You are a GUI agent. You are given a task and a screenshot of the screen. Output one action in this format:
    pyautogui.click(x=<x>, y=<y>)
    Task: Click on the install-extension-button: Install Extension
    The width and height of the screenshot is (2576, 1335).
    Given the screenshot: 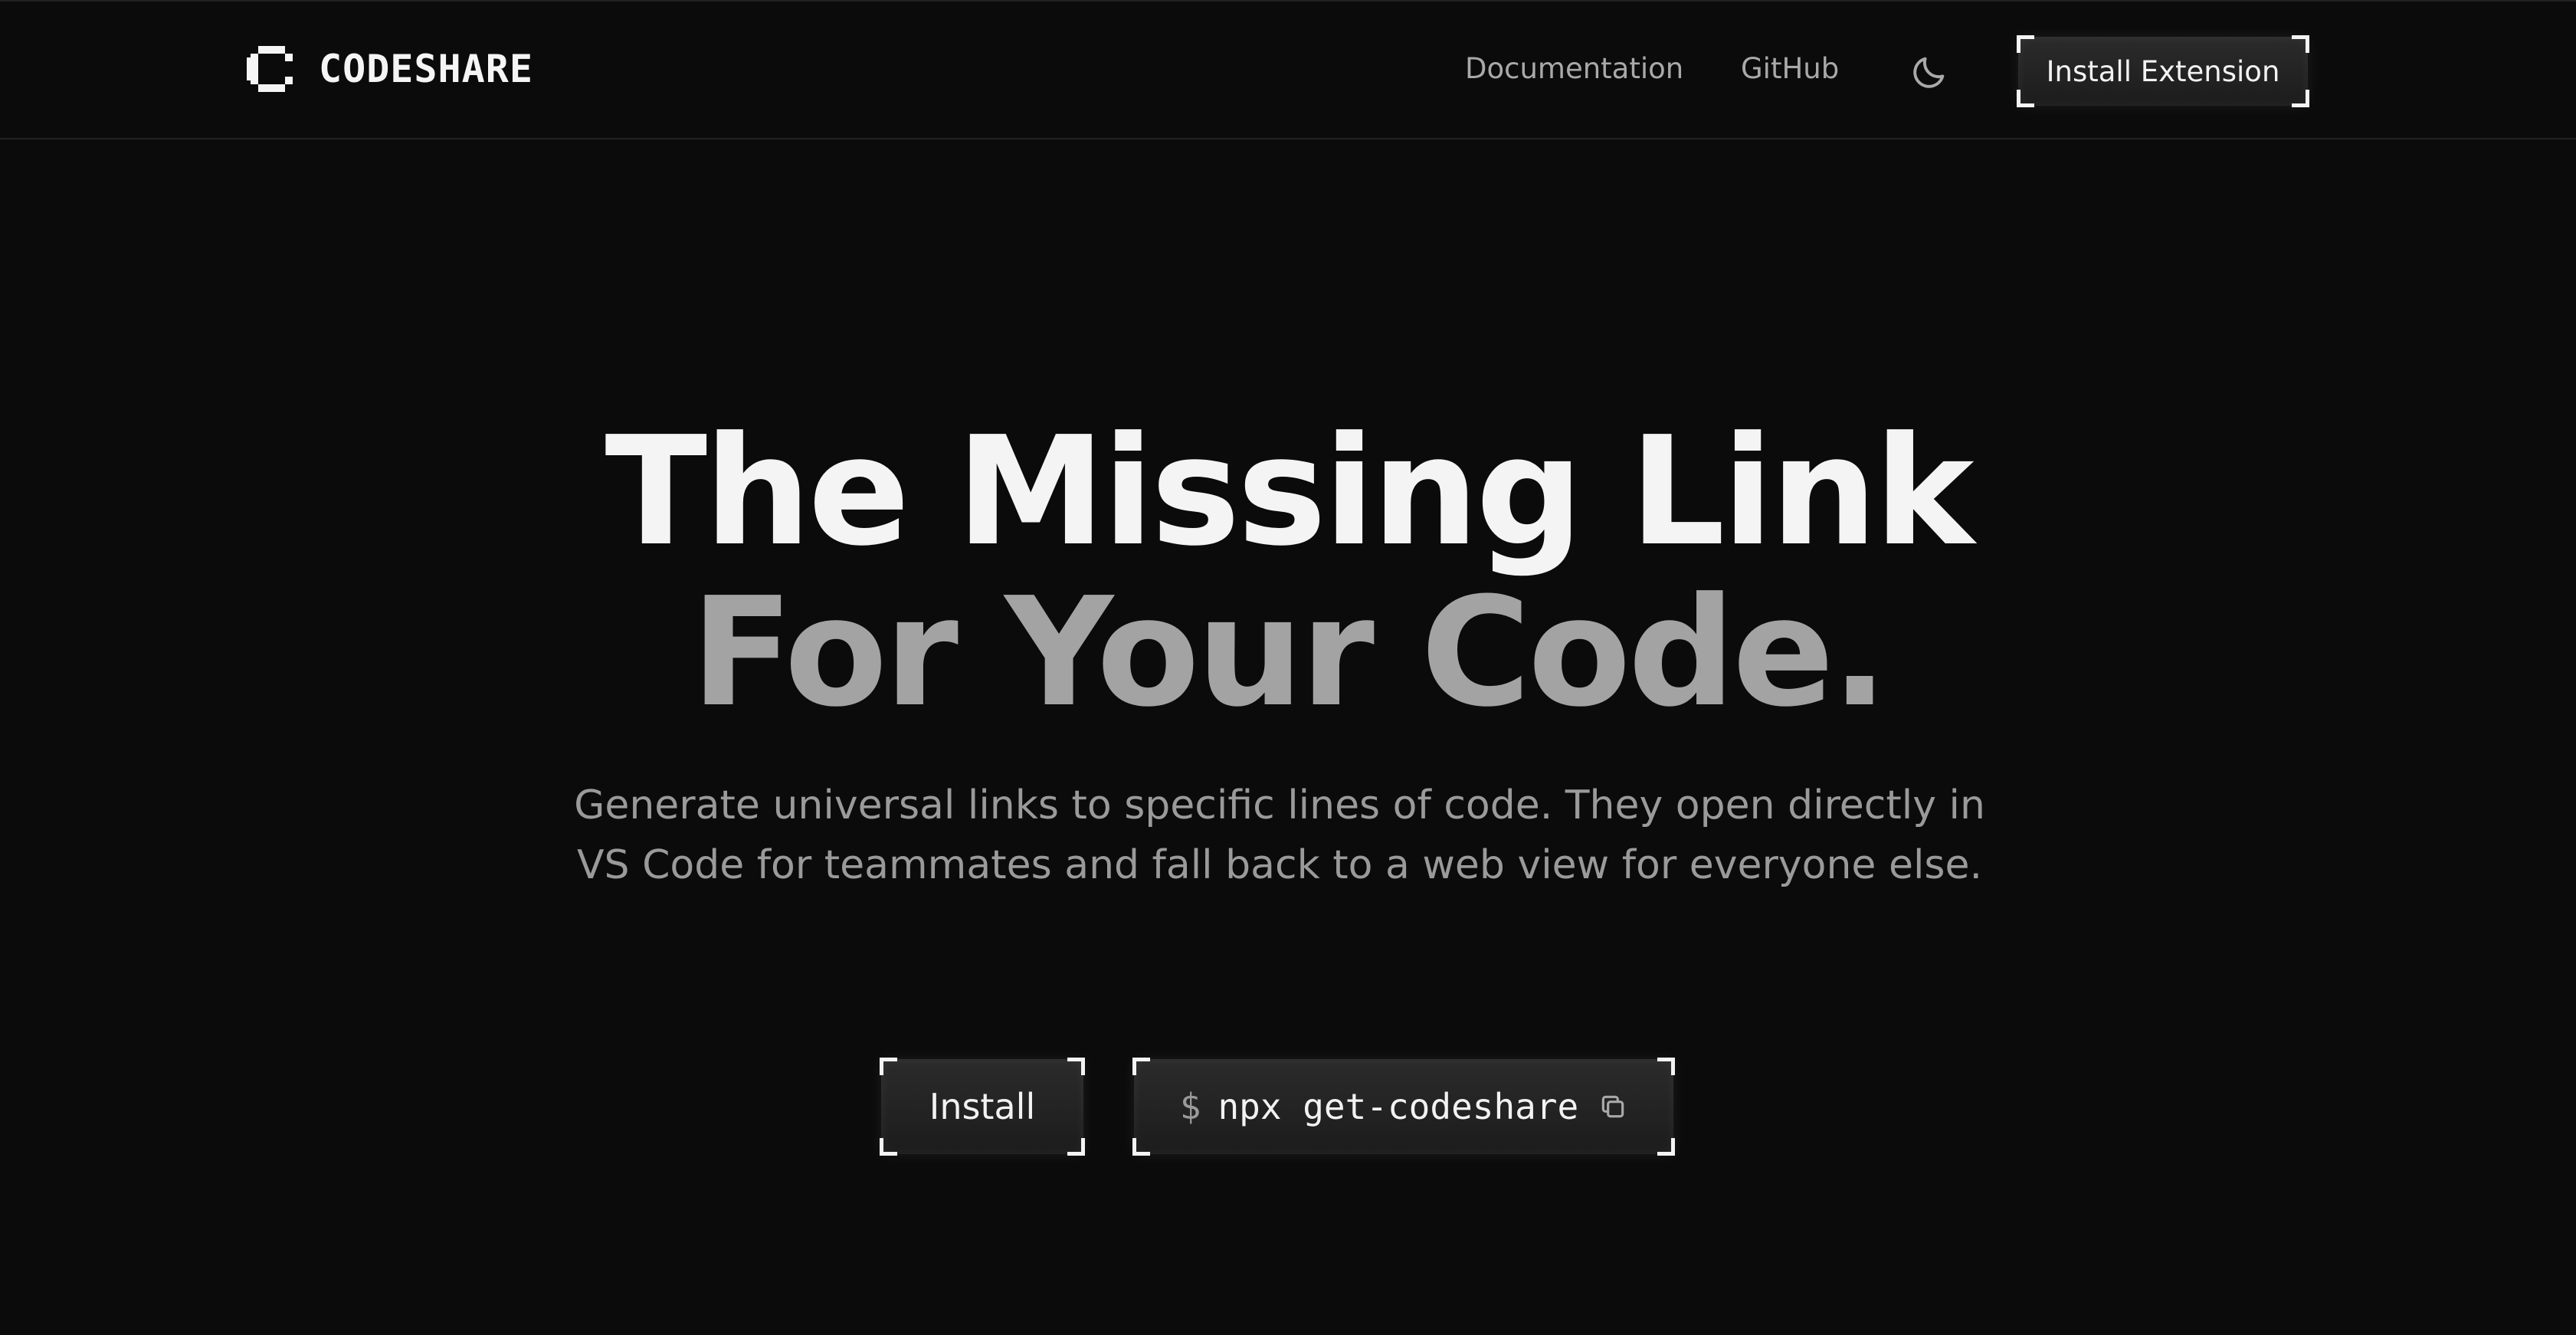 What is the action you would take?
    pyautogui.click(x=2163, y=71)
    